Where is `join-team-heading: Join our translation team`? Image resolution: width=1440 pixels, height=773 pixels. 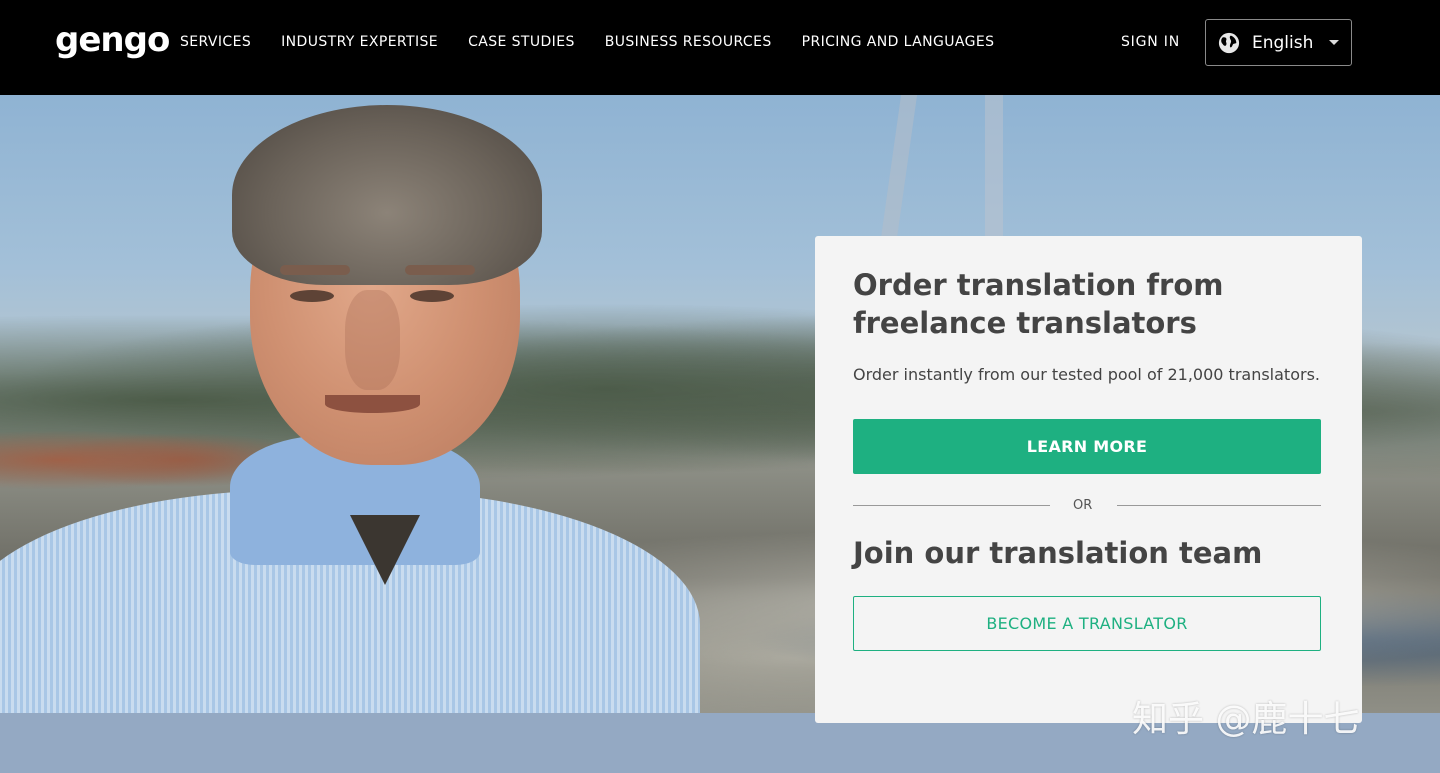 join-team-heading: Join our translation team is located at coordinates (1058, 553).